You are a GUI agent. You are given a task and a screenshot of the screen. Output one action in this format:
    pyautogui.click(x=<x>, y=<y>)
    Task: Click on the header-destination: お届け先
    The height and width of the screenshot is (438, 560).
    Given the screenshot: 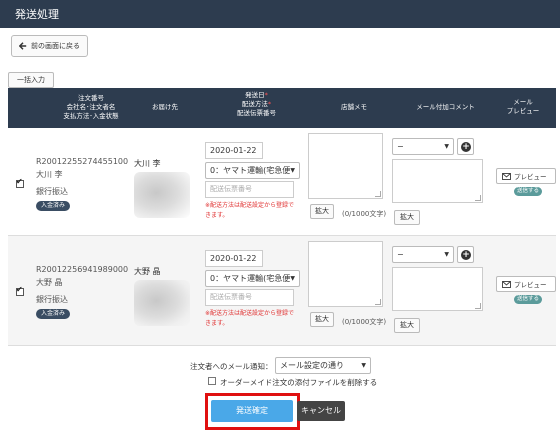 What is the action you would take?
    pyautogui.click(x=165, y=107)
    